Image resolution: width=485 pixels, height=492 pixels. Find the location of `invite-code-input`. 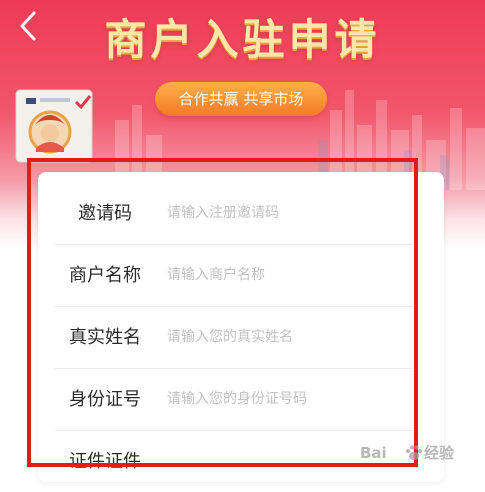

invite-code-input is located at coordinates (287, 213).